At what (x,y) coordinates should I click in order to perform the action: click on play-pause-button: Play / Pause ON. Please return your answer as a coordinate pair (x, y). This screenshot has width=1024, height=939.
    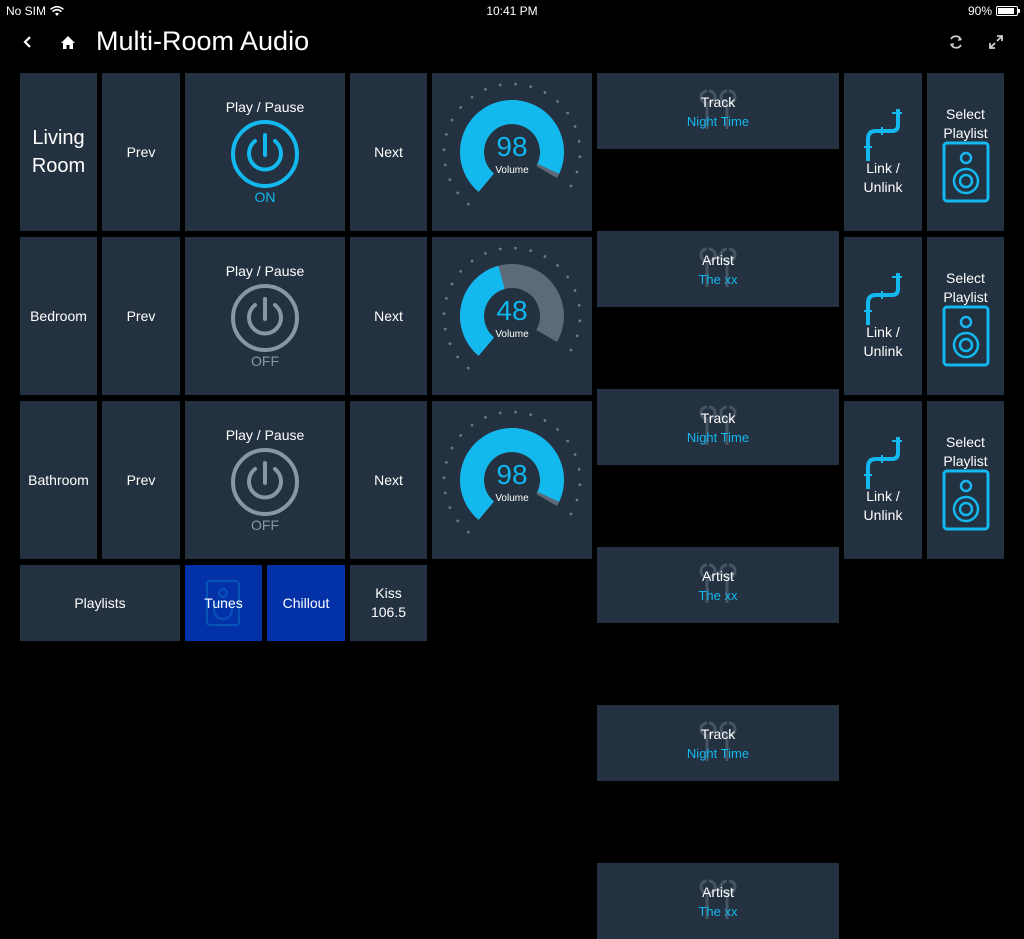
    Looking at the image, I should click on (265, 152).